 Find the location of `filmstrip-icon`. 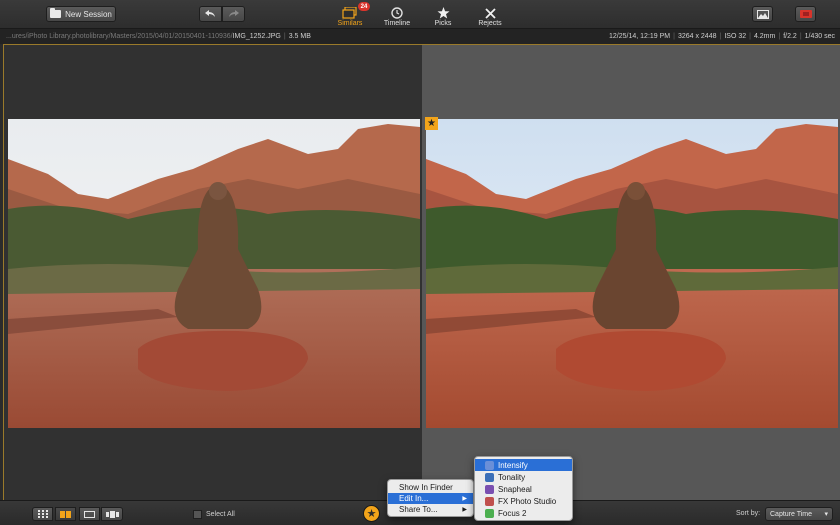

filmstrip-icon is located at coordinates (112, 514).